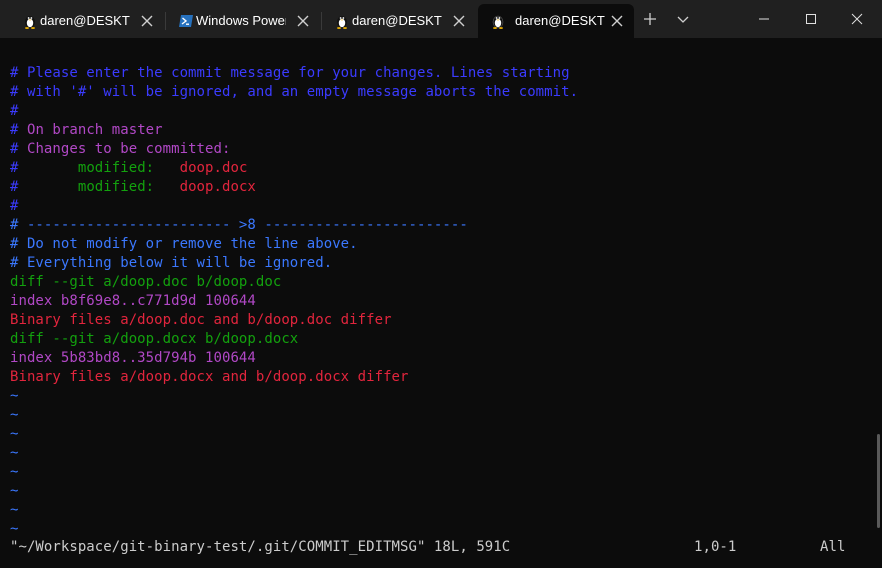 Image resolution: width=882 pixels, height=568 pixels. What do you see at coordinates (133, 301) in the screenshot?
I see `terminal-line: index b8f69e8..c771d9d 100644` at bounding box center [133, 301].